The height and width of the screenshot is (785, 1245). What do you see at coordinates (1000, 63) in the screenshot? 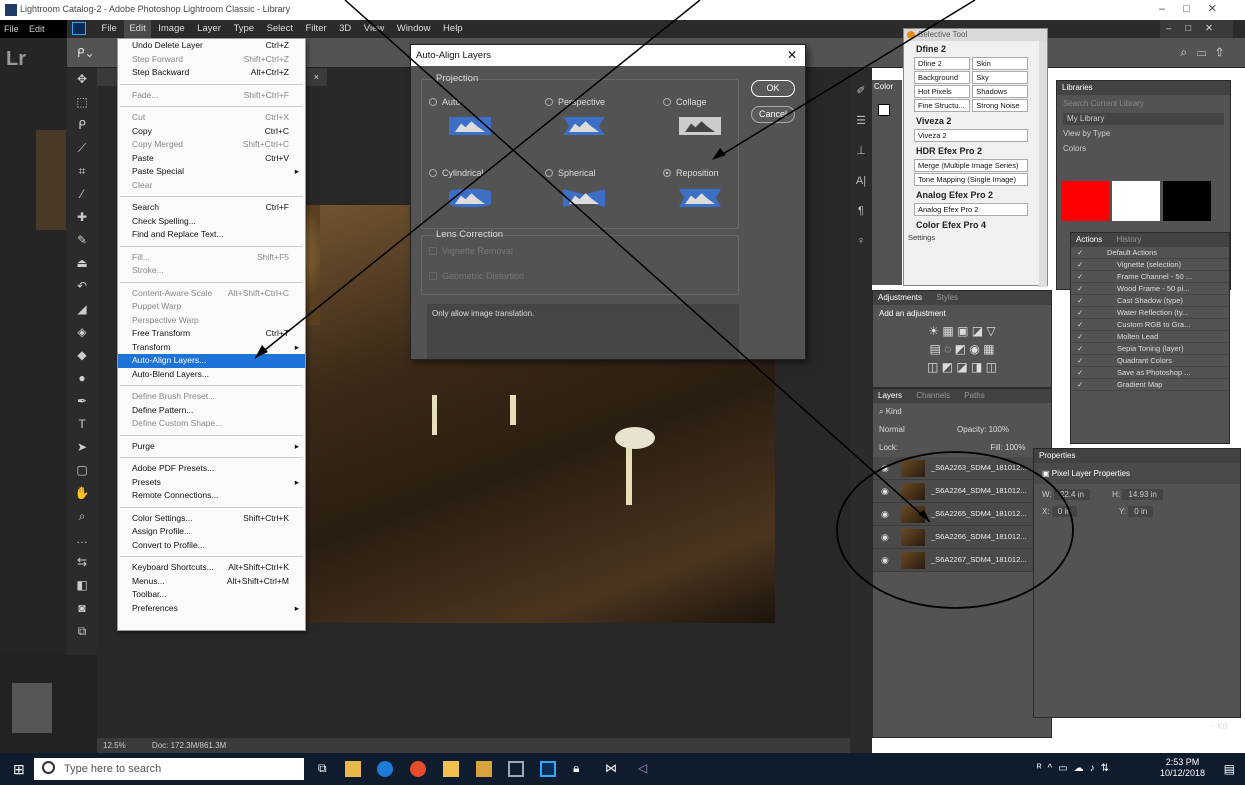
I see `skin-button: Skin` at bounding box center [1000, 63].